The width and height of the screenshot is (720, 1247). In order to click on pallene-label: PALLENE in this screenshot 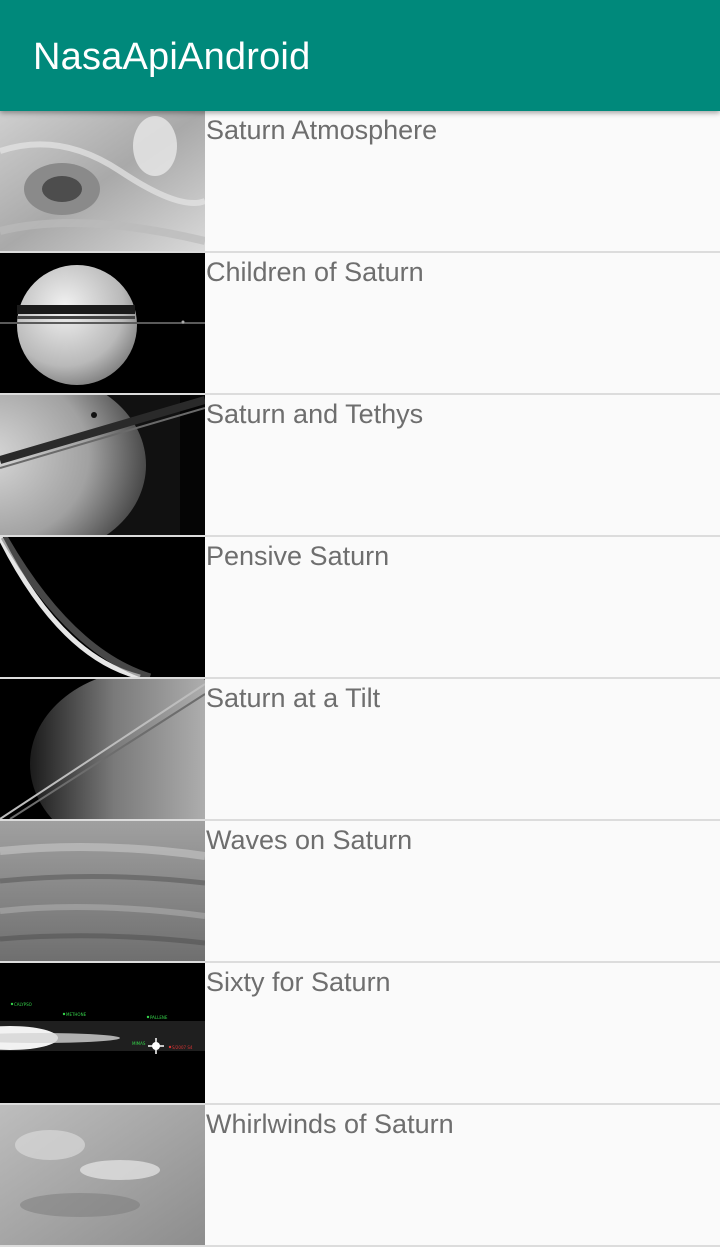, I will do `click(159, 1017)`.